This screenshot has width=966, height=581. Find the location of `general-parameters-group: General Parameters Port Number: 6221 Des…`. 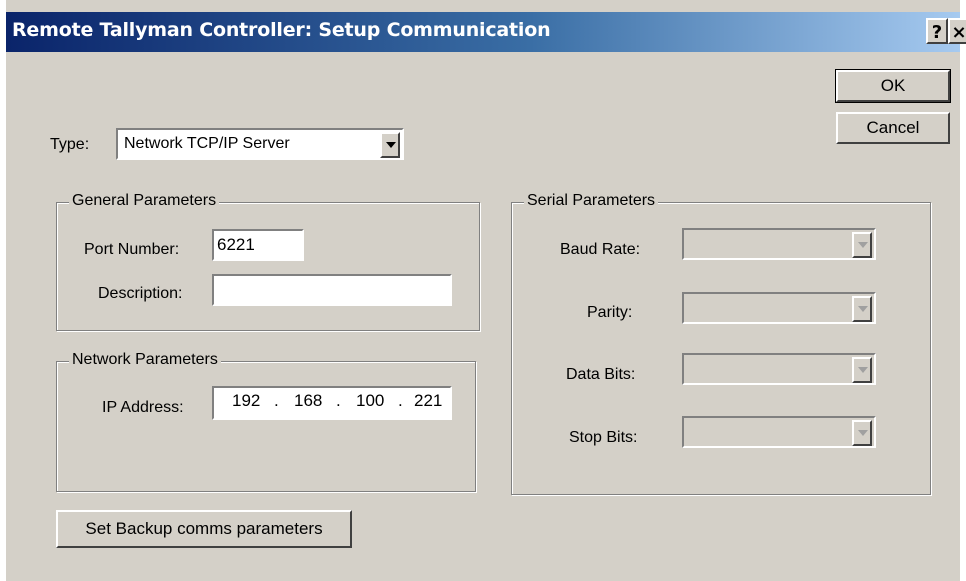

general-parameters-group: General Parameters Port Number: 6221 Des… is located at coordinates (268, 261).